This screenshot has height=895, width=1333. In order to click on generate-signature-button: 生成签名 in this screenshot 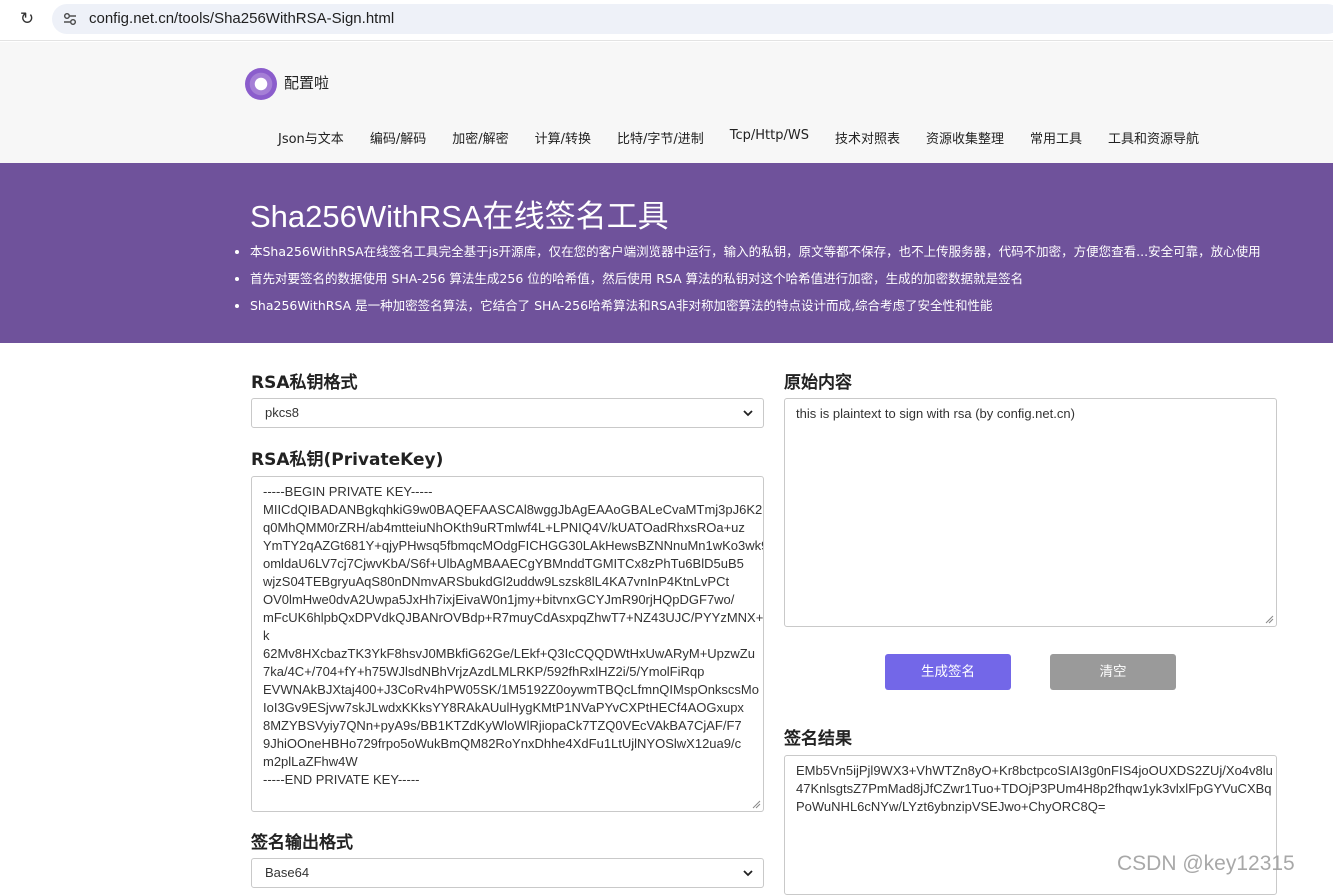, I will do `click(948, 672)`.